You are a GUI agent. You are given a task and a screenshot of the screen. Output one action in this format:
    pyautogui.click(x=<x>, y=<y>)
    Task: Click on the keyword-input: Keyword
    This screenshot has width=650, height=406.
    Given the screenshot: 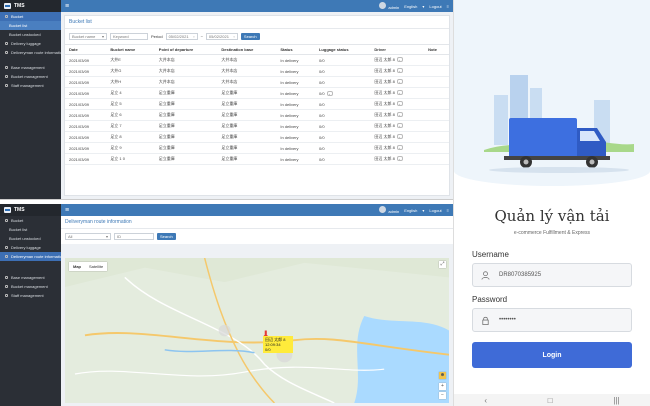 What is the action you would take?
    pyautogui.click(x=129, y=36)
    